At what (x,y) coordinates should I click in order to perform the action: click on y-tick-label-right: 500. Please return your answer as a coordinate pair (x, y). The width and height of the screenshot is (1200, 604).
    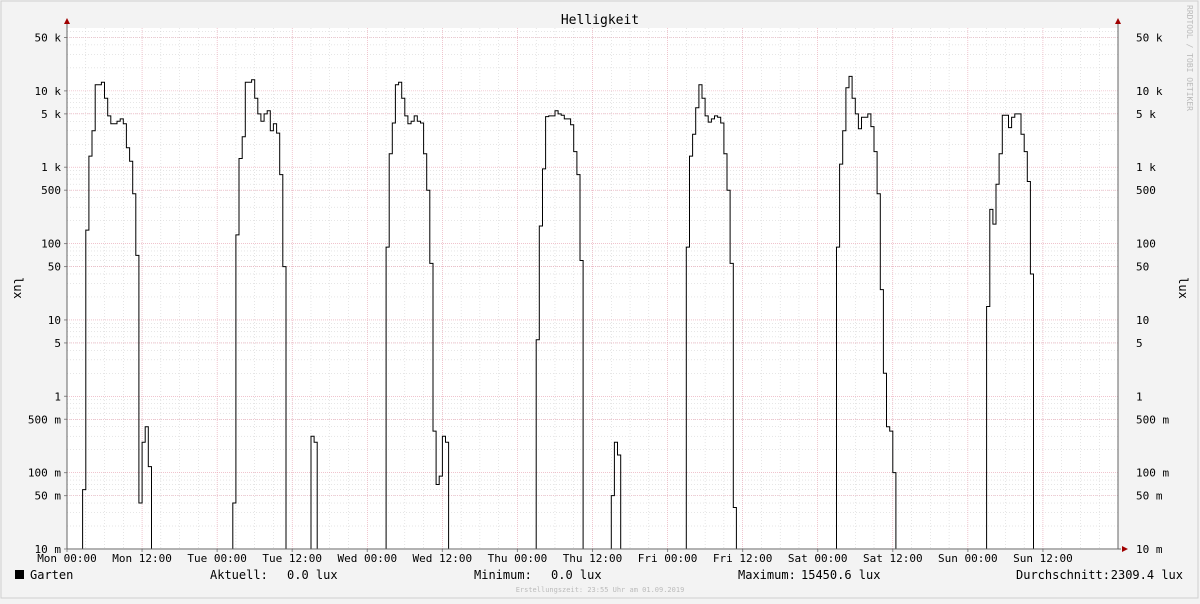
    Looking at the image, I should click on (1146, 190).